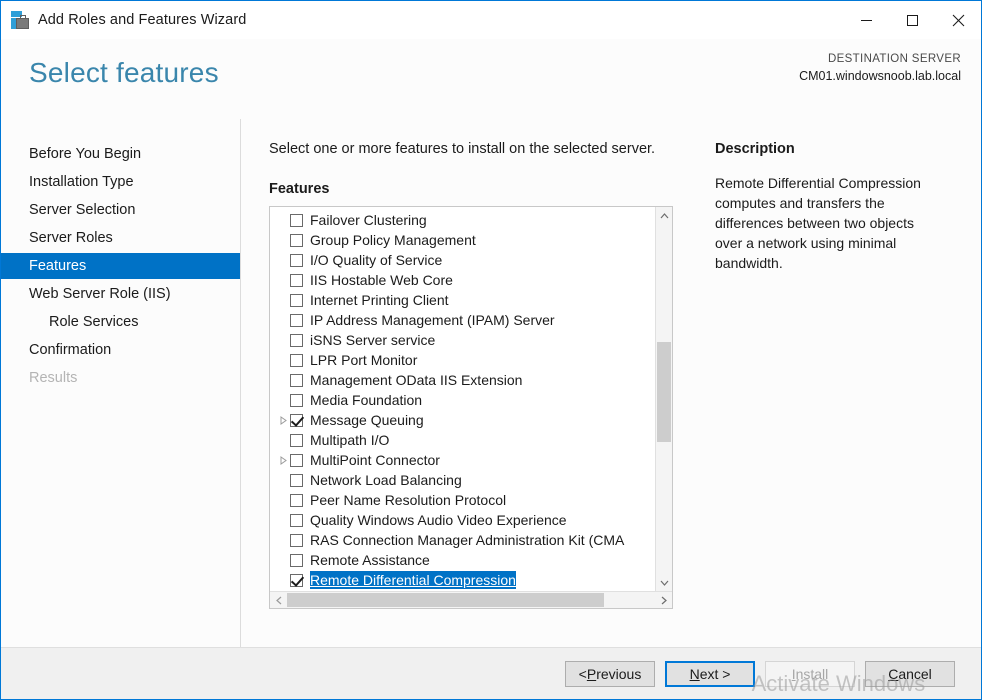 This screenshot has width=982, height=700. Describe the element at coordinates (462, 260) in the screenshot. I see `feature-row: I/O Quality of Service` at that location.